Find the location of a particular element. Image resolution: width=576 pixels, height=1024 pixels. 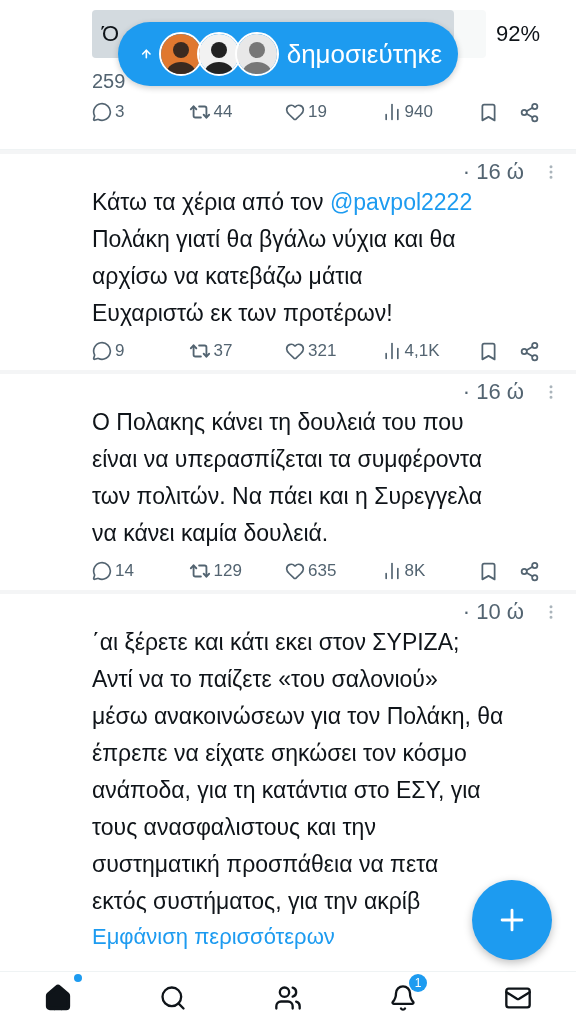

view-count: 8K is located at coordinates (416, 571).